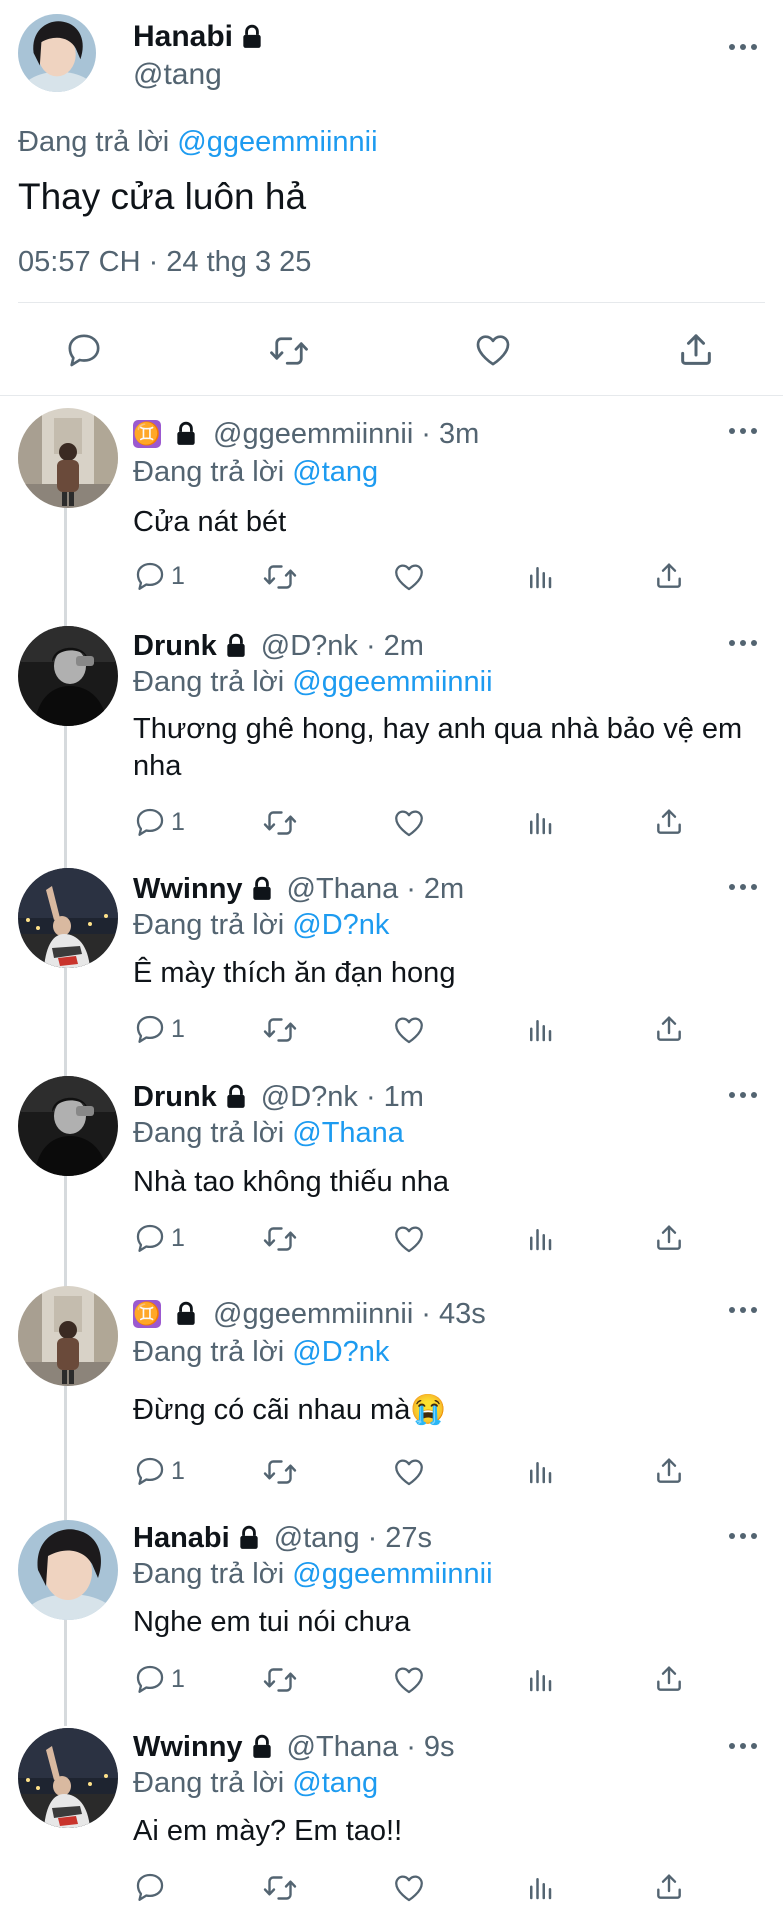 This screenshot has height=1920, width=783. I want to click on reply-count-button, so click(152, 1887).